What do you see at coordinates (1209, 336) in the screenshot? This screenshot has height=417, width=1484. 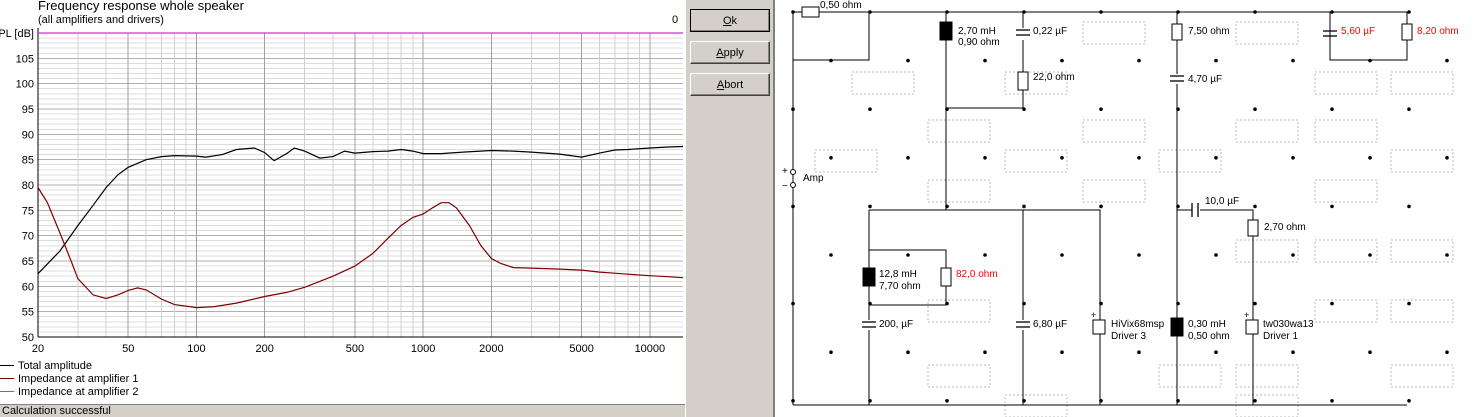 I see `inductor-resistance-label: 0,50 ohm` at bounding box center [1209, 336].